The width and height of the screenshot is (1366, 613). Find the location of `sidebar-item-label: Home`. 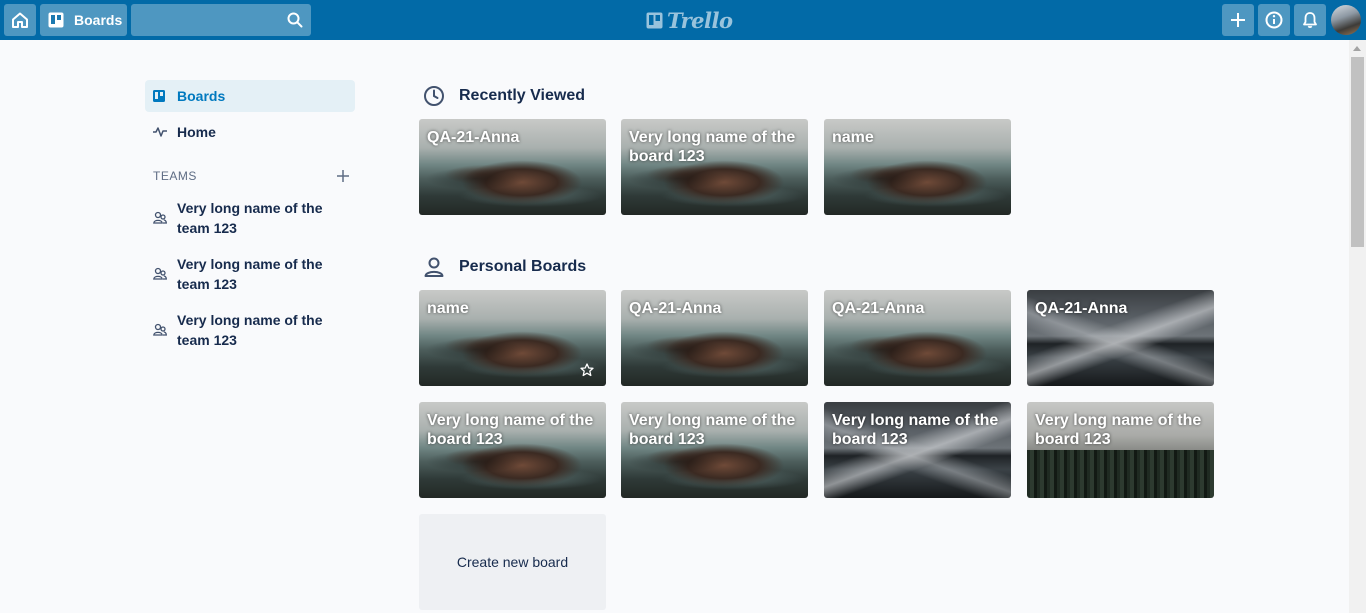

sidebar-item-label: Home is located at coordinates (196, 132).